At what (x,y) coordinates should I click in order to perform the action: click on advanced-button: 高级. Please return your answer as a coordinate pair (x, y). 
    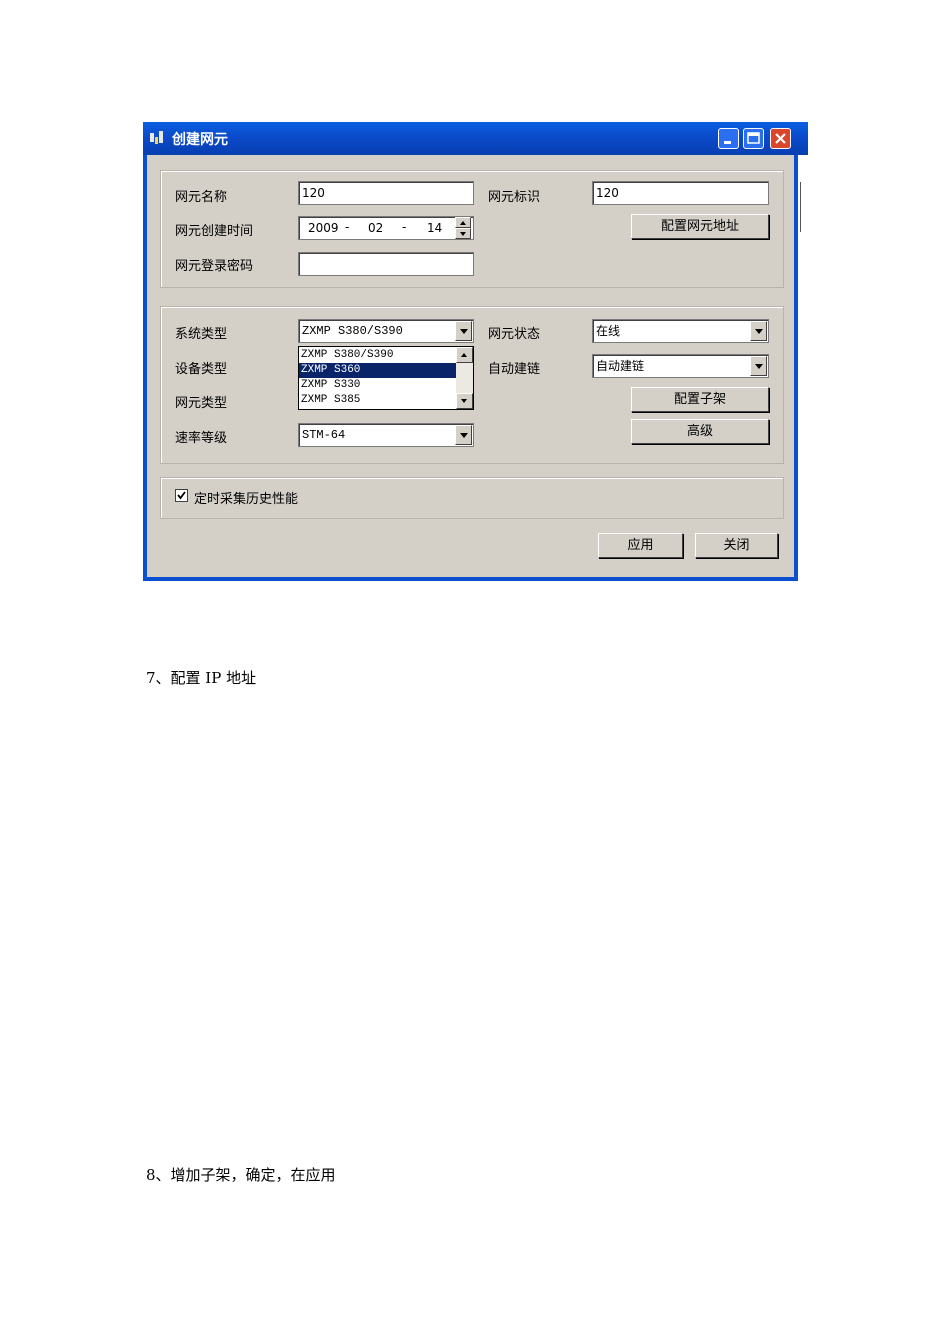
    Looking at the image, I should click on (700, 431).